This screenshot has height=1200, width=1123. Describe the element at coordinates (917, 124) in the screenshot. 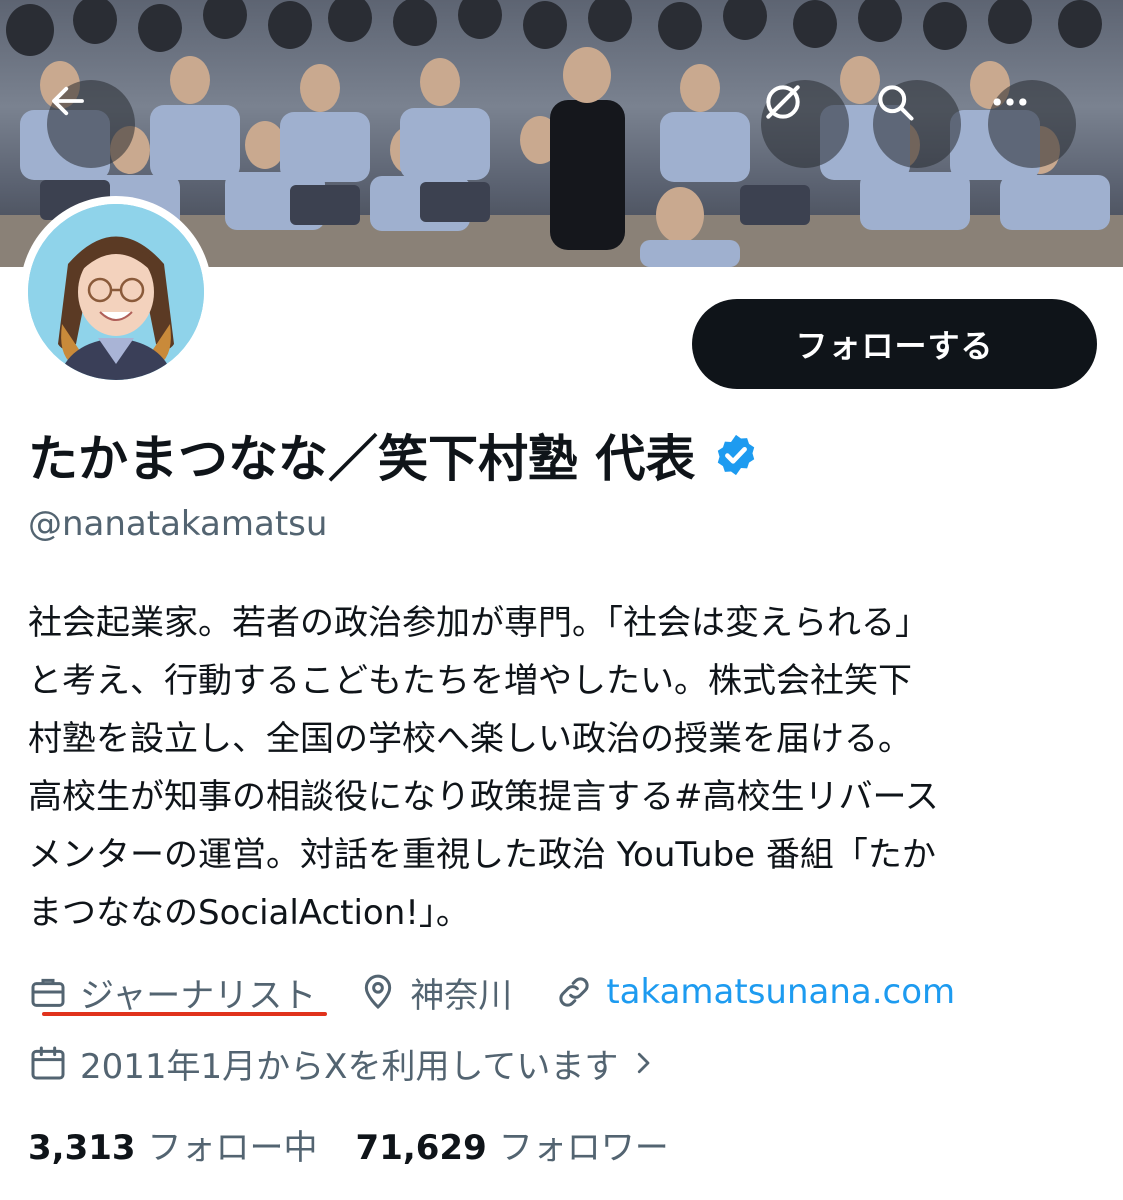

I see `search-button` at that location.